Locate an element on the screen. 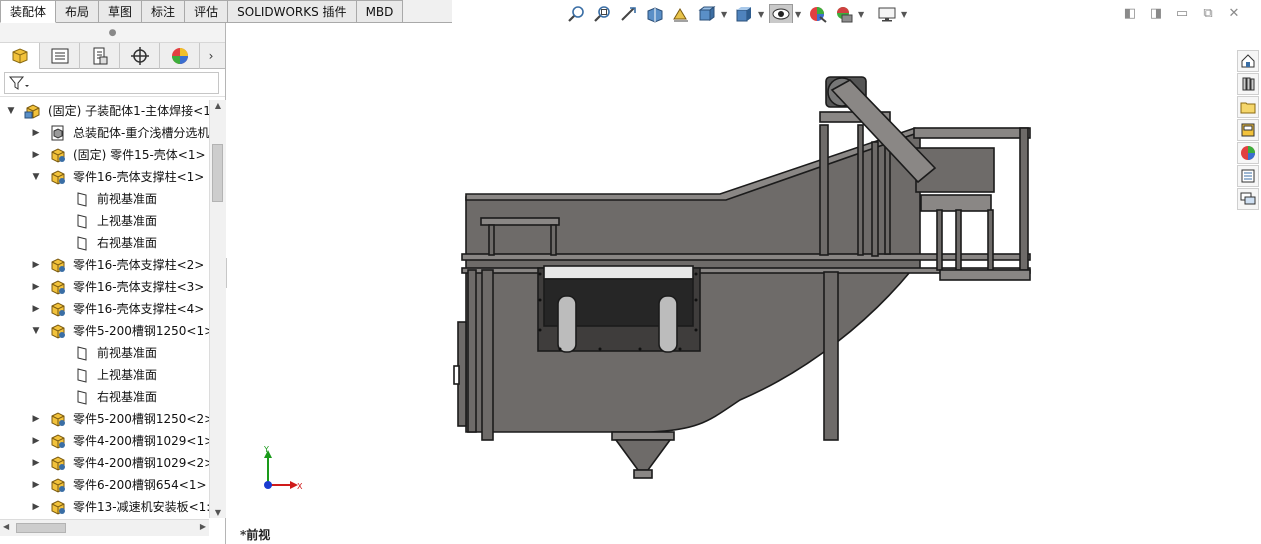 This screenshot has width=1261, height=544. manager-tabs: › is located at coordinates (112, 56).